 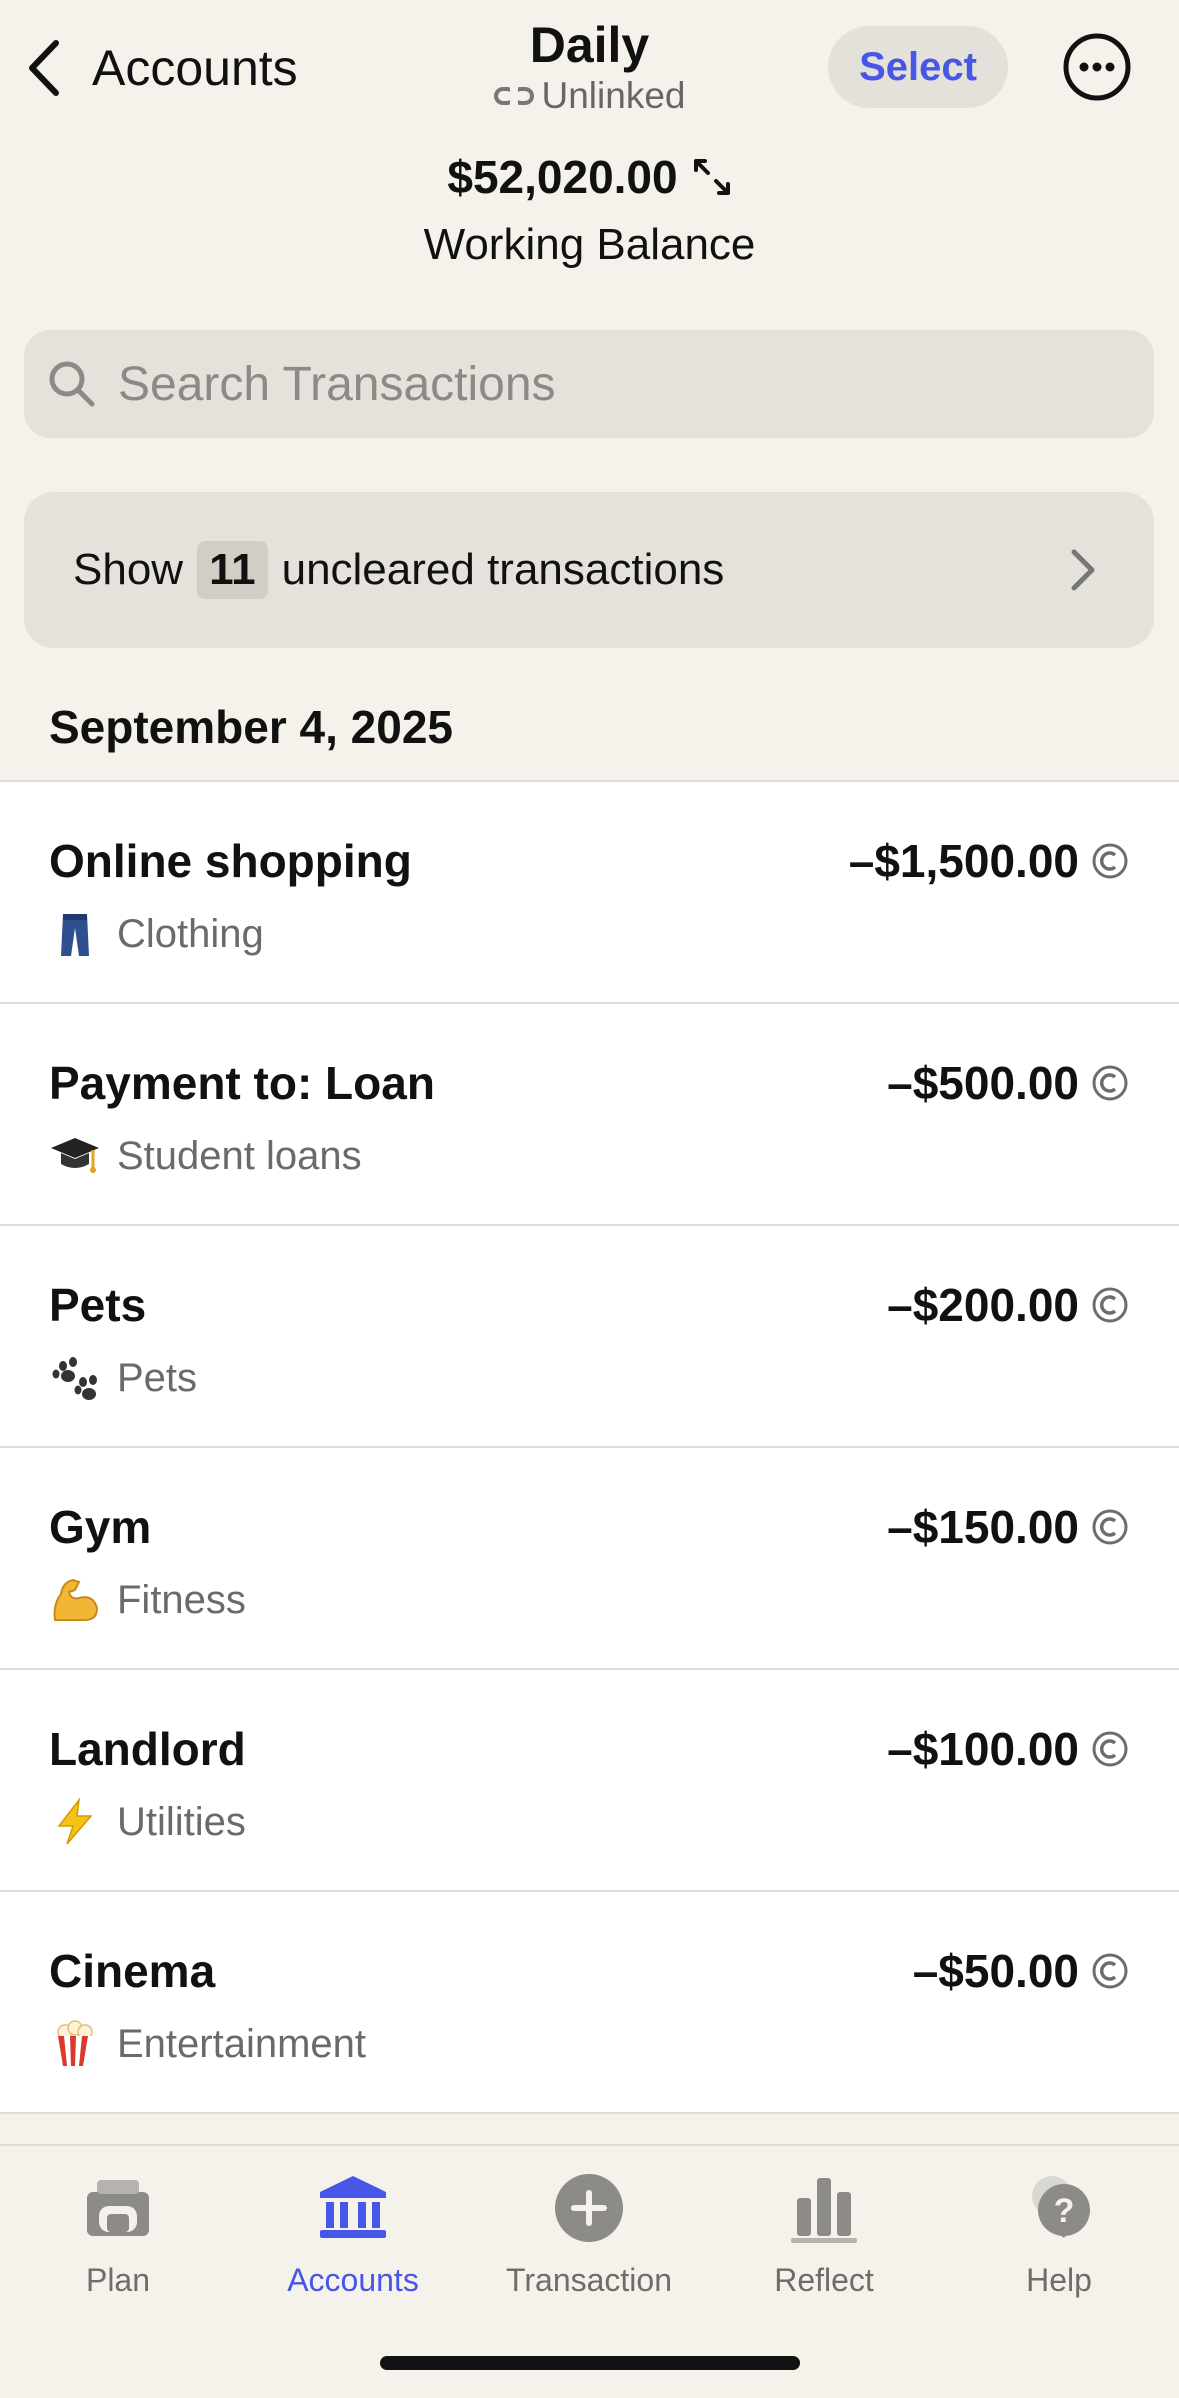 What do you see at coordinates (589, 1337) in the screenshot?
I see `transaction-row: Pets –$200.00 Pets` at bounding box center [589, 1337].